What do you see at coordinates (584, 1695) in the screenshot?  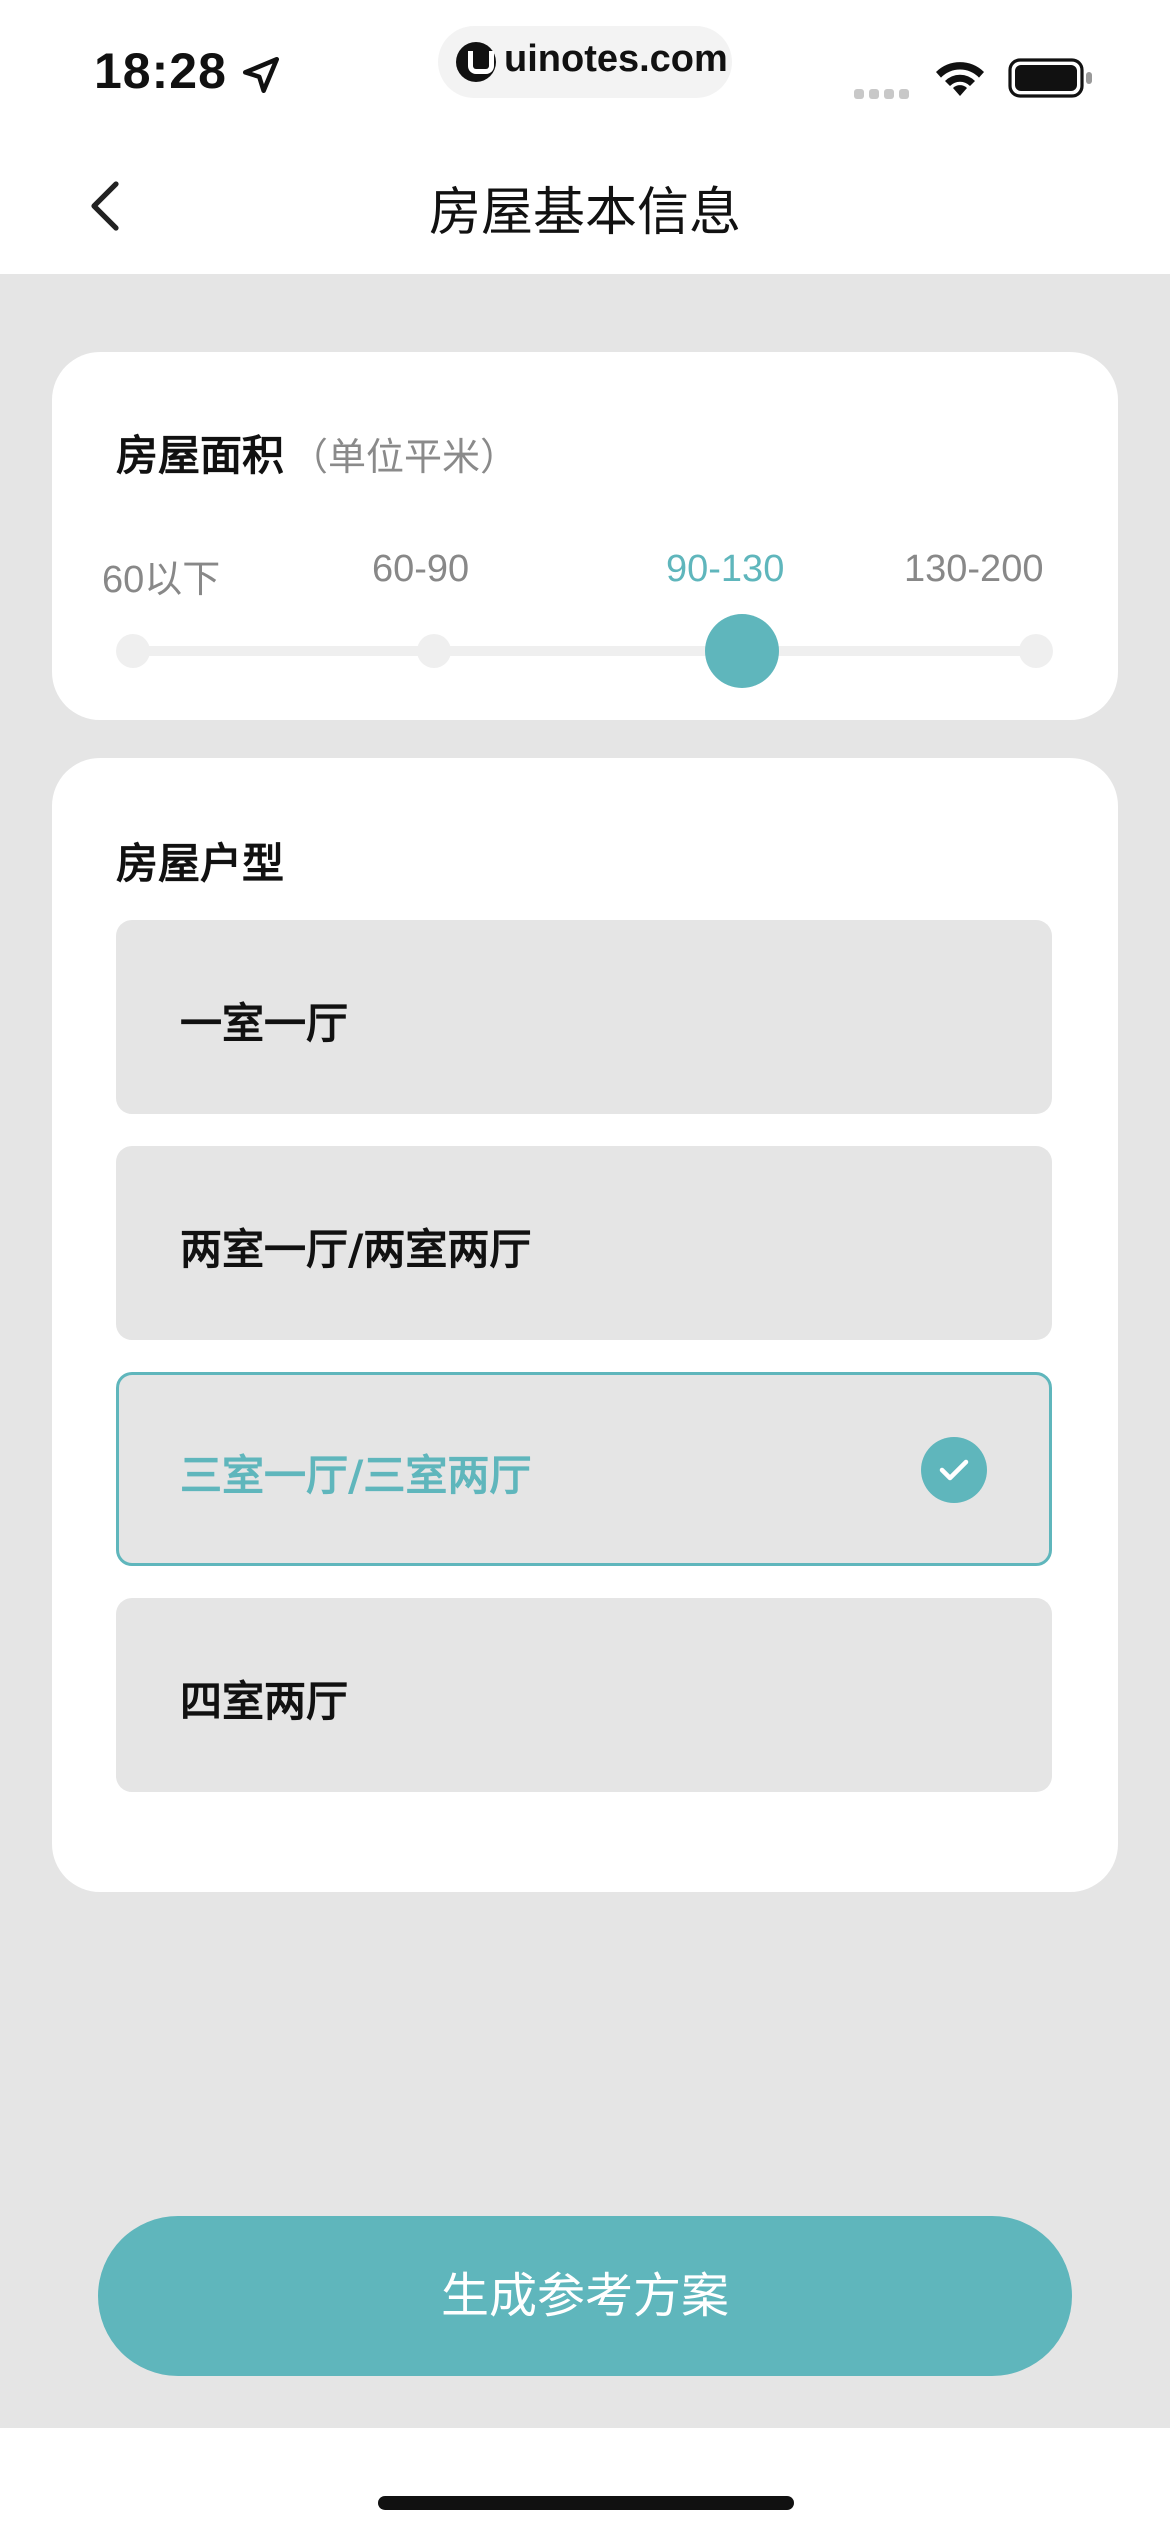 I see `house-type-option: 四室两厅` at bounding box center [584, 1695].